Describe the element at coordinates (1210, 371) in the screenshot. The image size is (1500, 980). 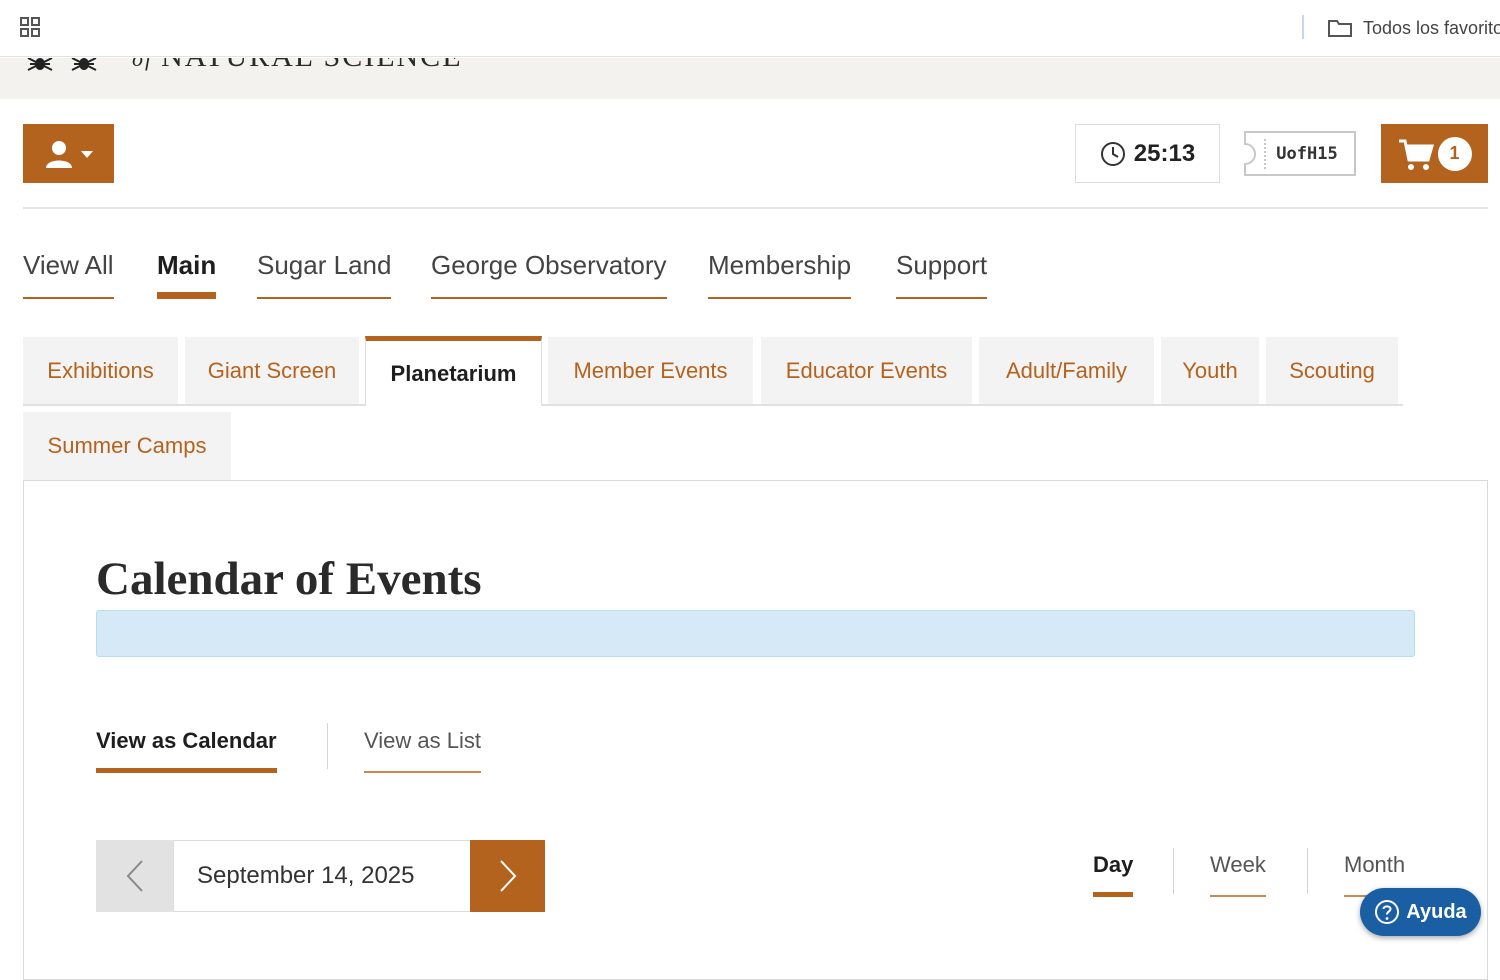
I see `tab-youth: Youth` at that location.